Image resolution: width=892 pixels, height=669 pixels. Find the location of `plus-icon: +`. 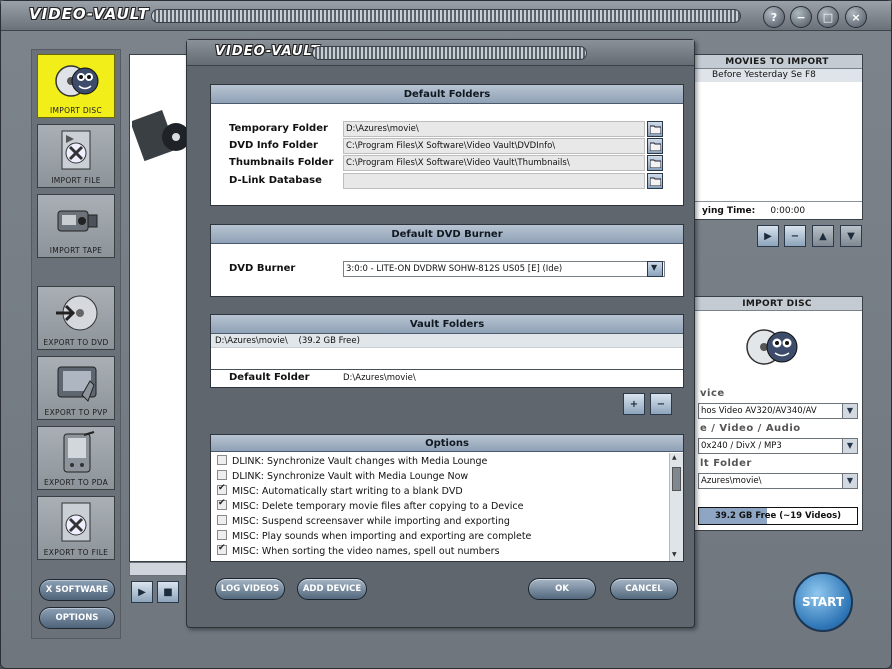

plus-icon: + is located at coordinates (634, 404).